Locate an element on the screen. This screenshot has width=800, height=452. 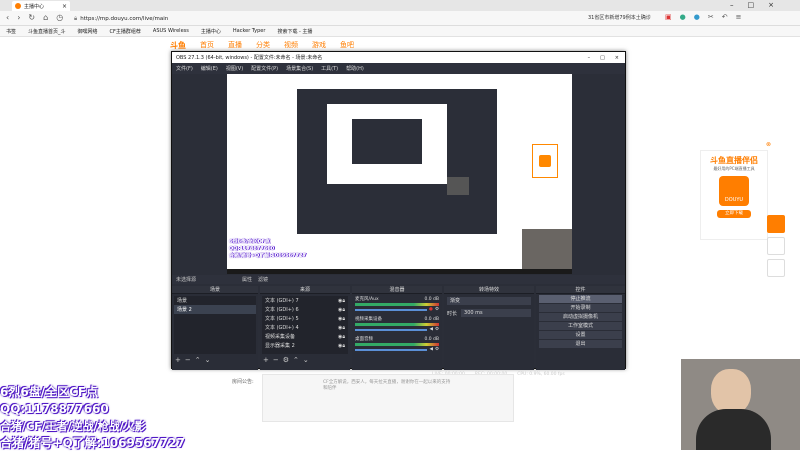
download-button: 立即下载 is located at coordinates (734, 214).